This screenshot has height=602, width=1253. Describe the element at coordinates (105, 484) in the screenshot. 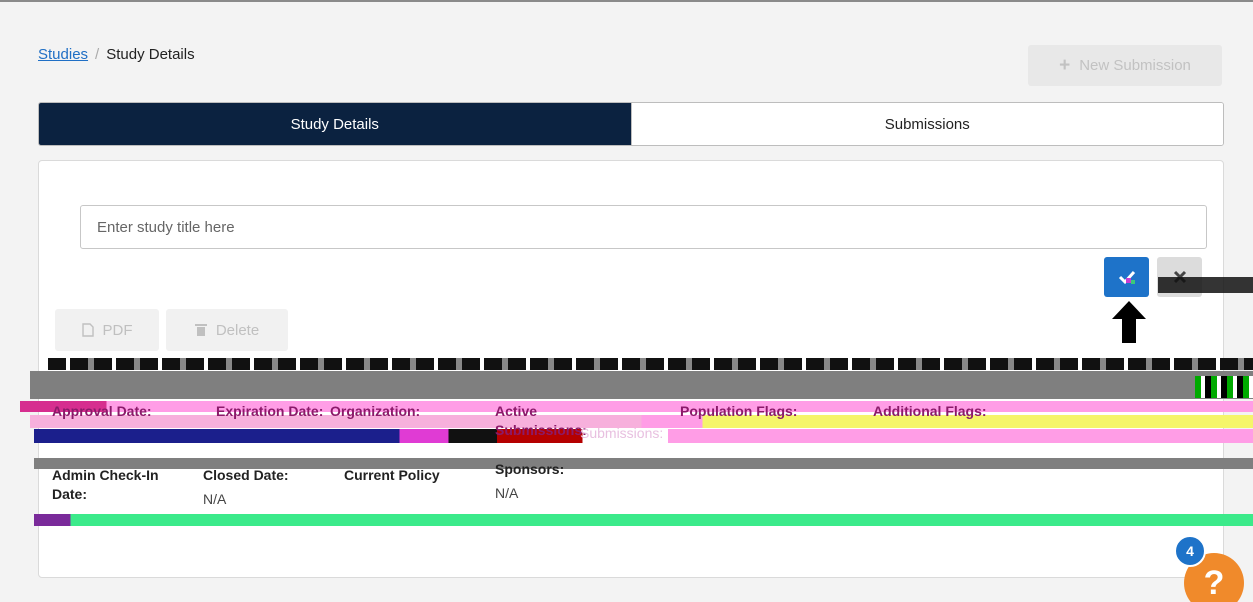

I see `field-label-admin-check-in-date: Admin Check-In Date:` at that location.